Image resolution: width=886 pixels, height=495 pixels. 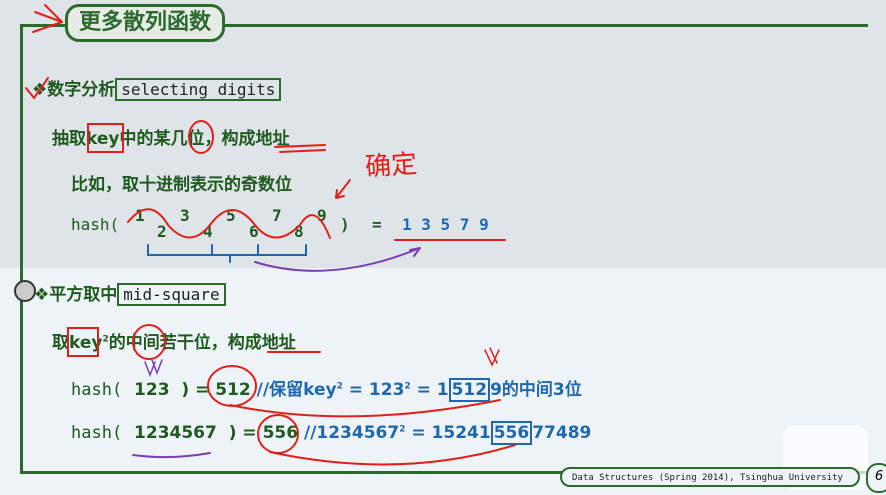 I want to click on odd-digit: 3, so click(x=185, y=215).